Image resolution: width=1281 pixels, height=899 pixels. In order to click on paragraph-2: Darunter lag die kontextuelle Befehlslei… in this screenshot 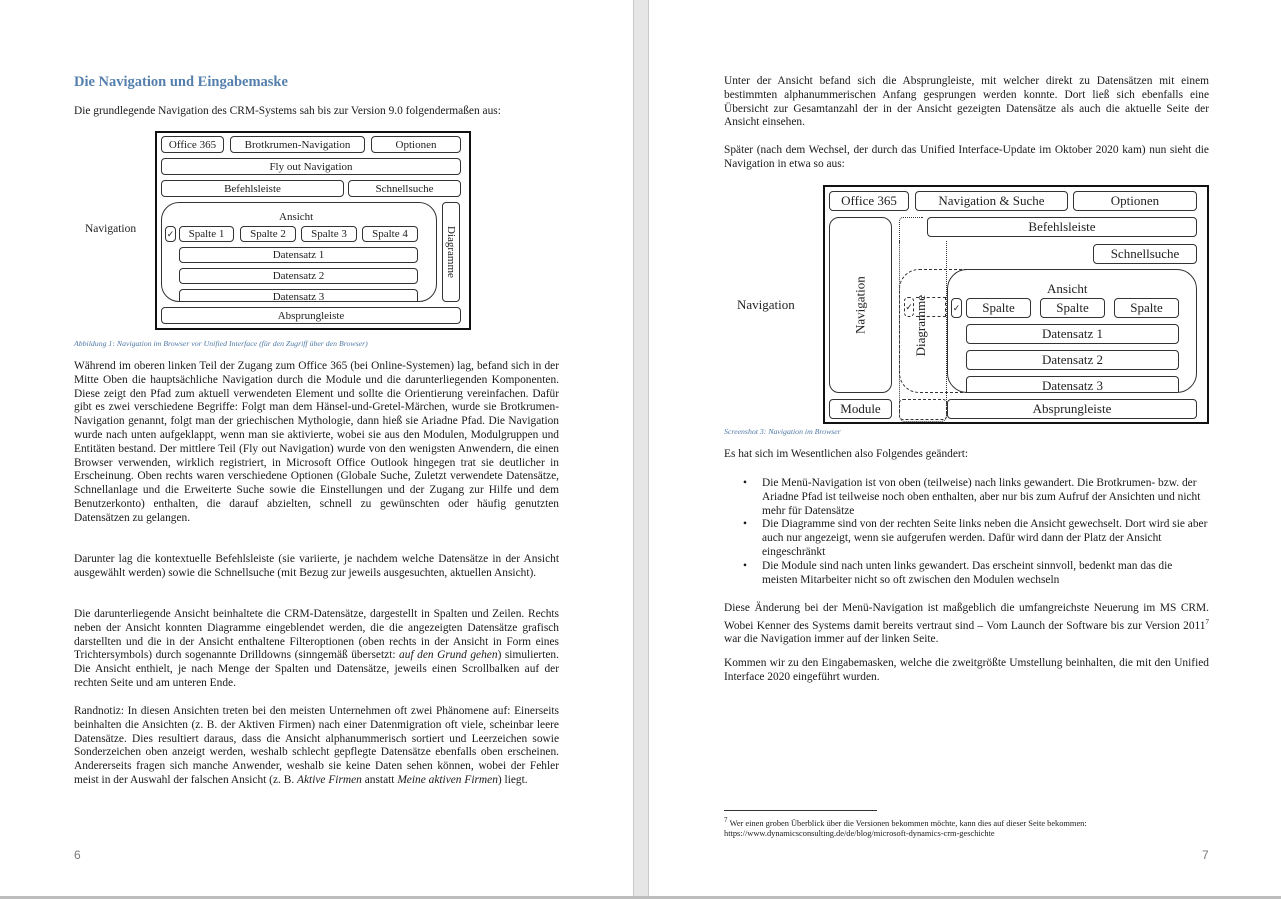, I will do `click(316, 566)`.